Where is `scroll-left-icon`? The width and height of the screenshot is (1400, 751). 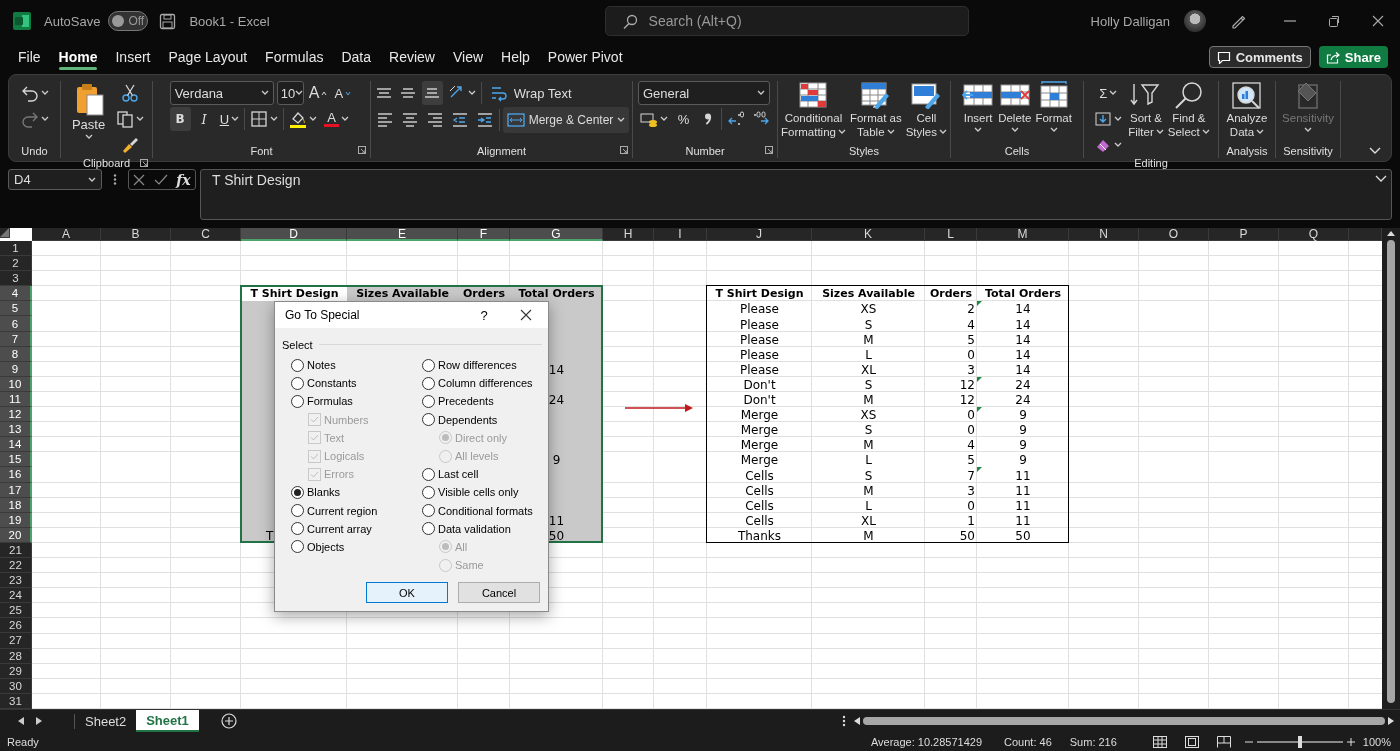
scroll-left-icon is located at coordinates (857, 721).